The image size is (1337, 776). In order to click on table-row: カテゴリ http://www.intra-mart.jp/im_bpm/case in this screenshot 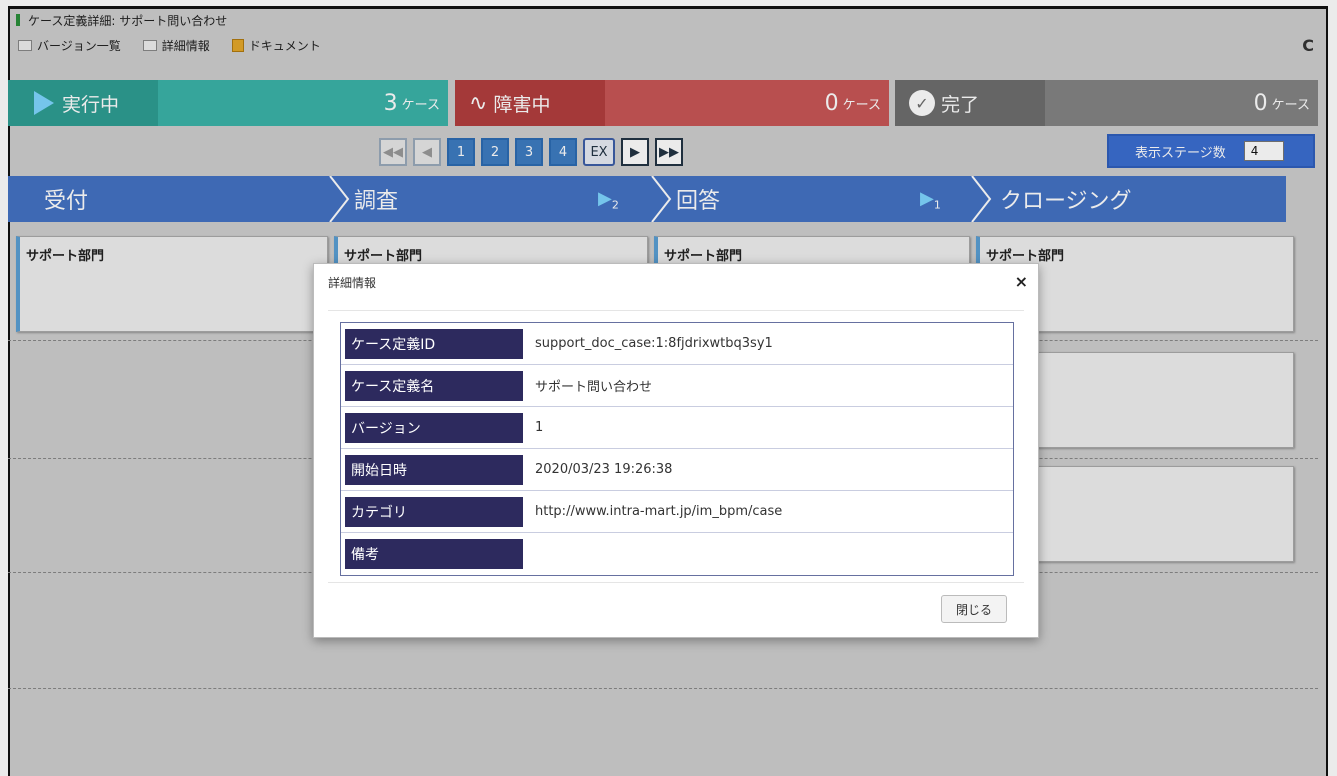, I will do `click(677, 512)`.